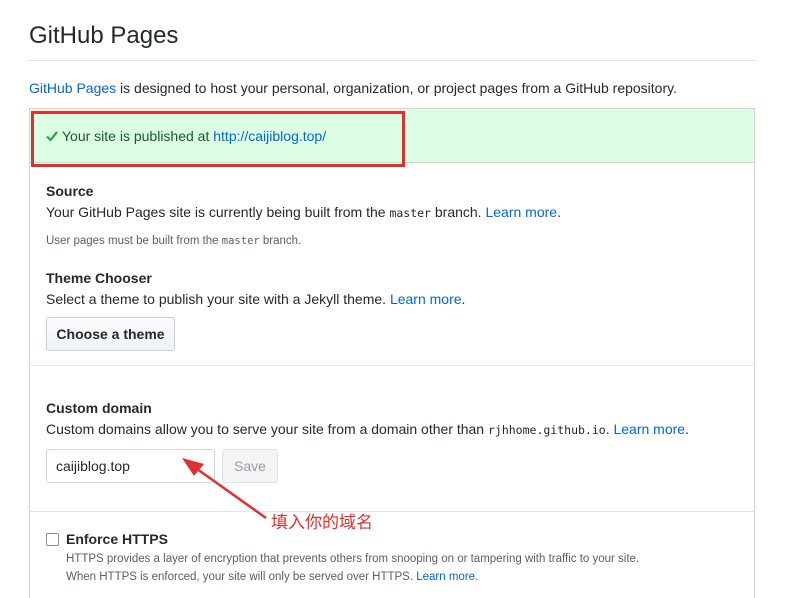 The height and width of the screenshot is (598, 785). I want to click on enforce-https-label: Enforce HTTPS, so click(117, 539).